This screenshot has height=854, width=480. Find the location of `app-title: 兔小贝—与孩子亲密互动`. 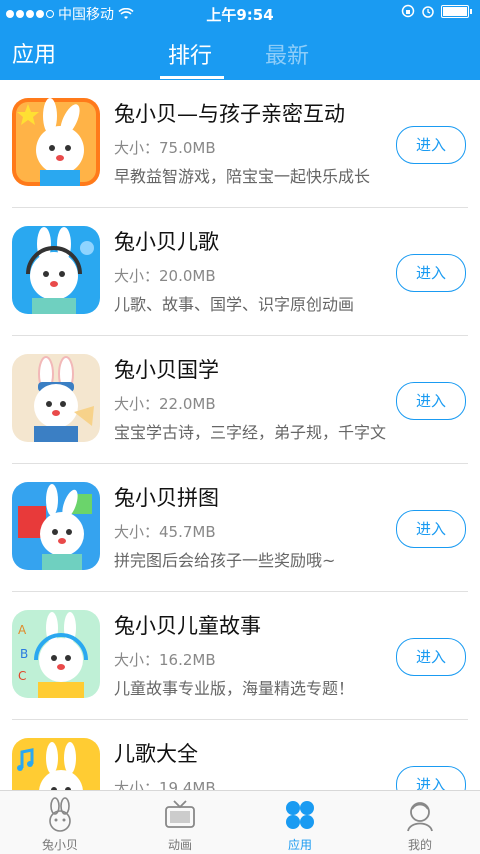

app-title: 兔小贝—与孩子亲密互动 is located at coordinates (229, 114).